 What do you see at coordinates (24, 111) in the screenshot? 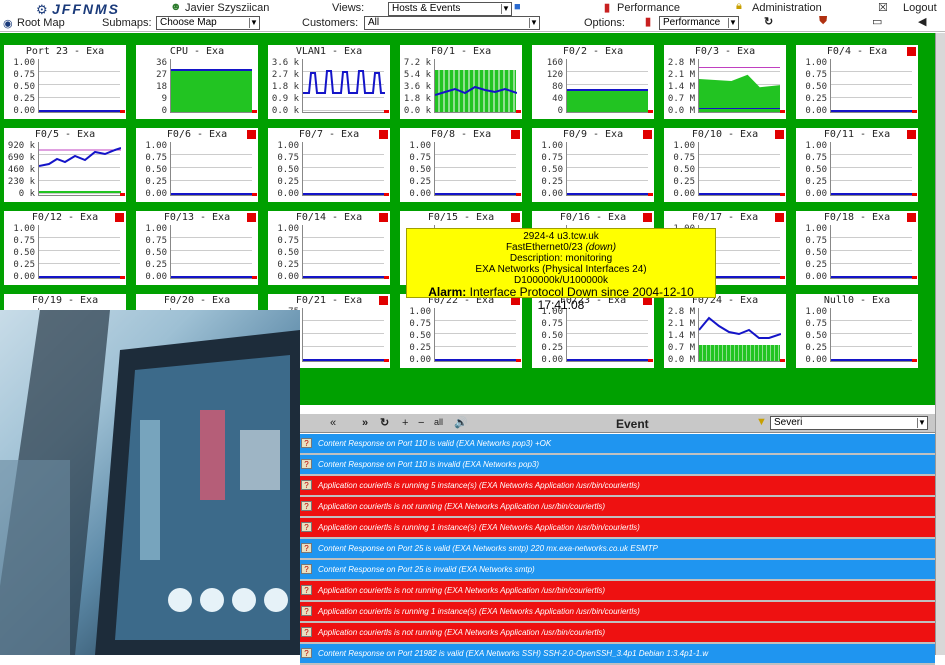
I see `graph-tick-label: 0.00` at bounding box center [24, 111].